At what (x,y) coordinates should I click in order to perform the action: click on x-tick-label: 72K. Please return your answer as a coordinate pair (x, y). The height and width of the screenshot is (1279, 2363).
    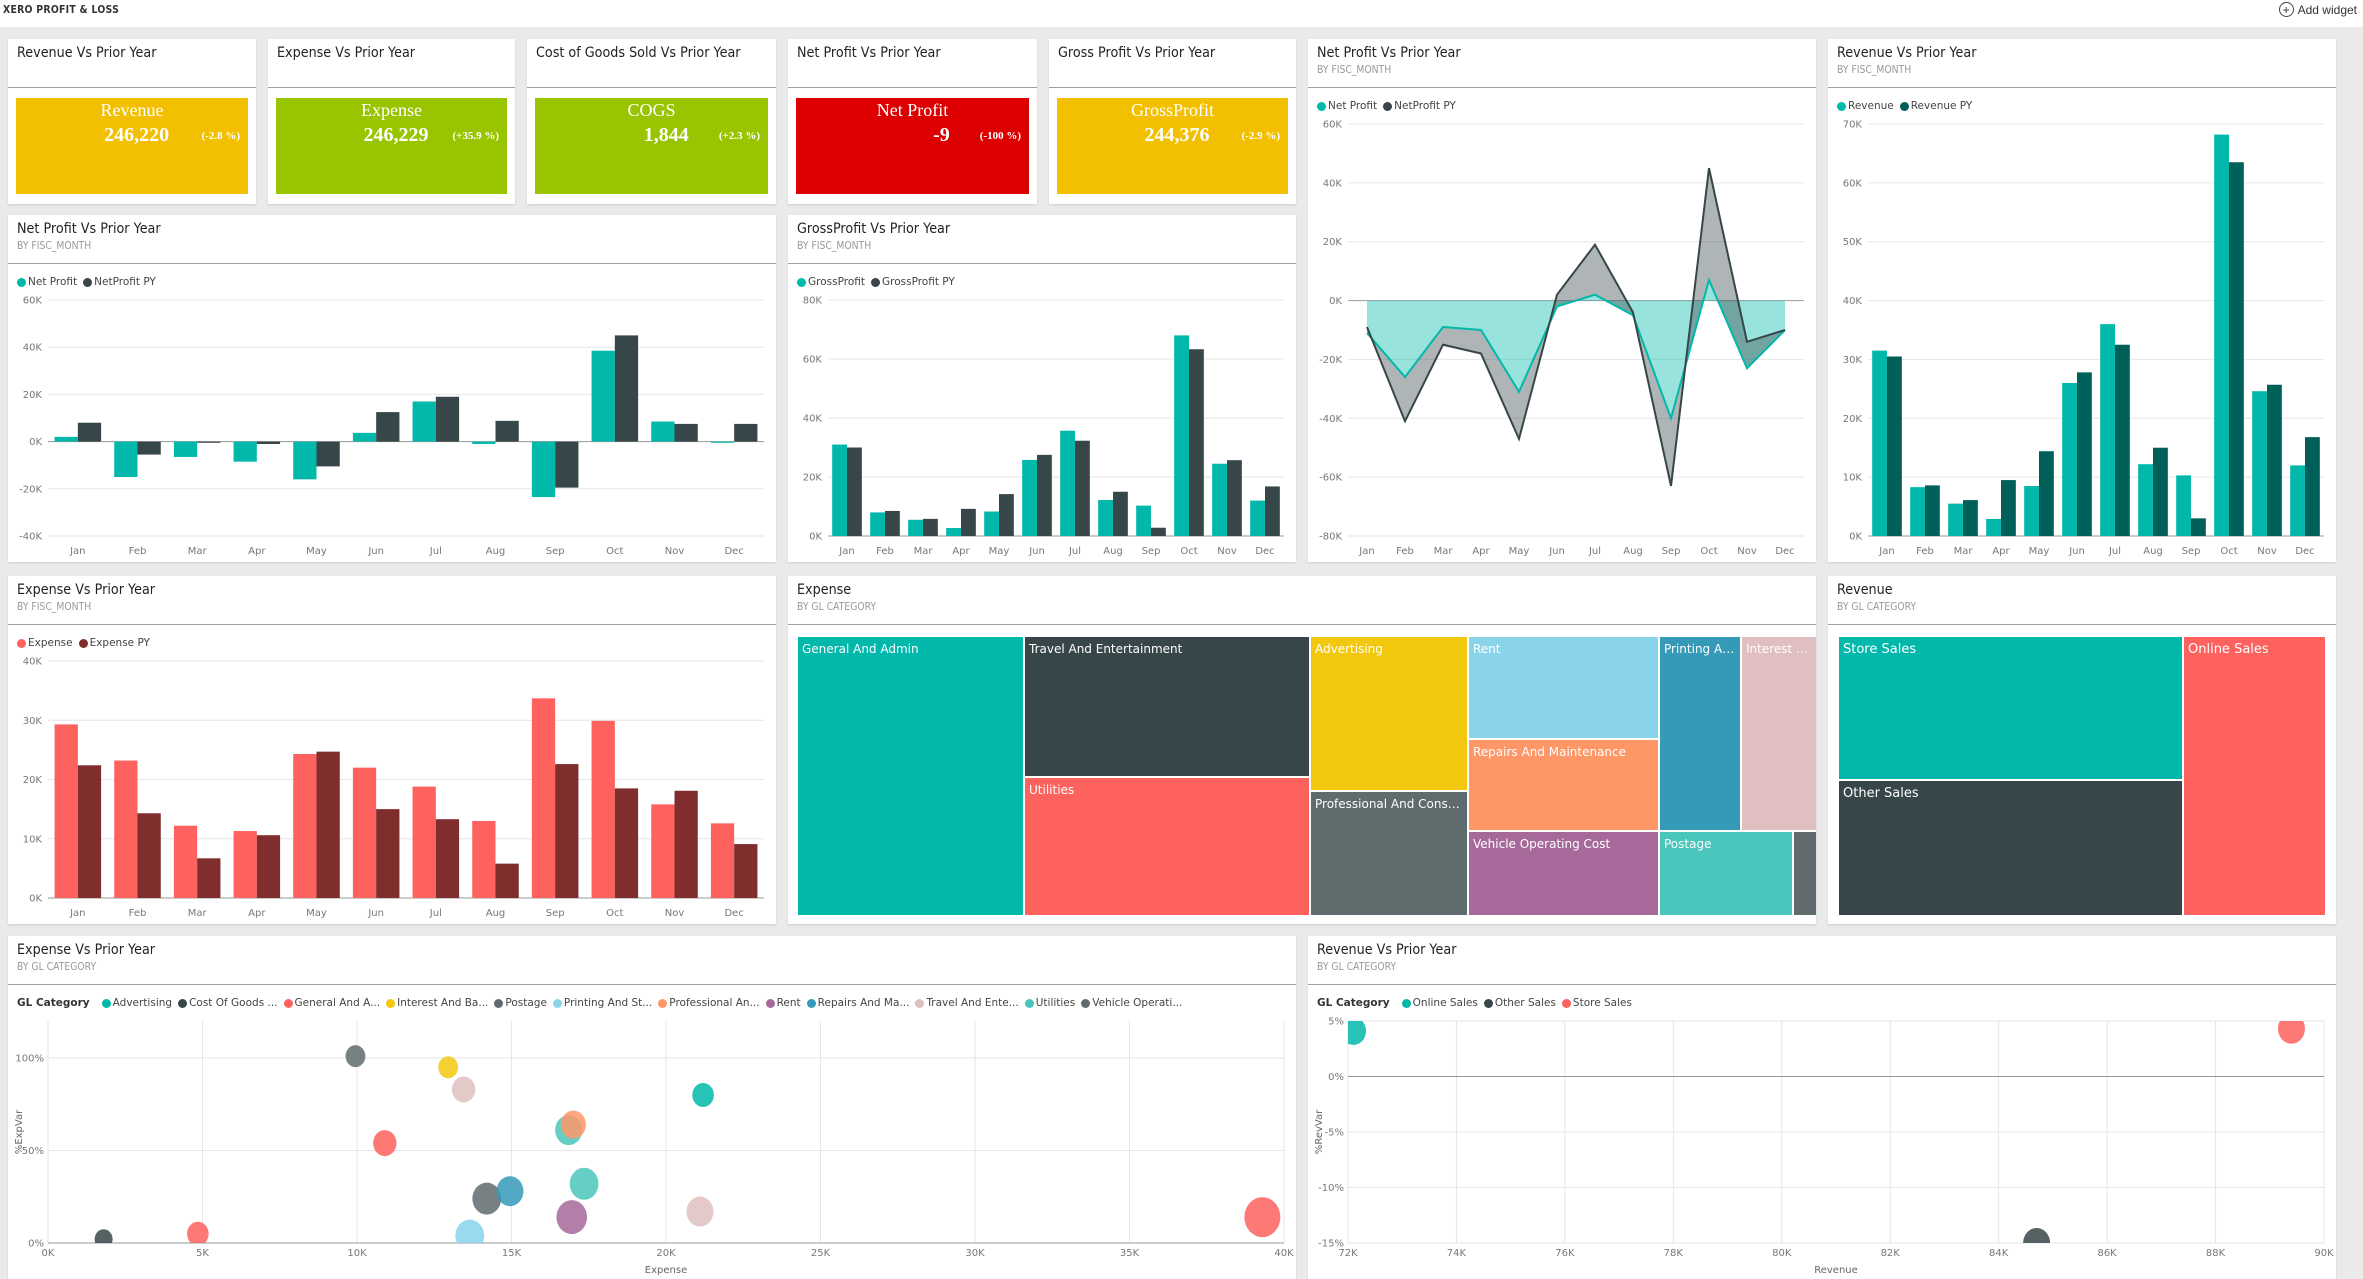
    Looking at the image, I should click on (1348, 1253).